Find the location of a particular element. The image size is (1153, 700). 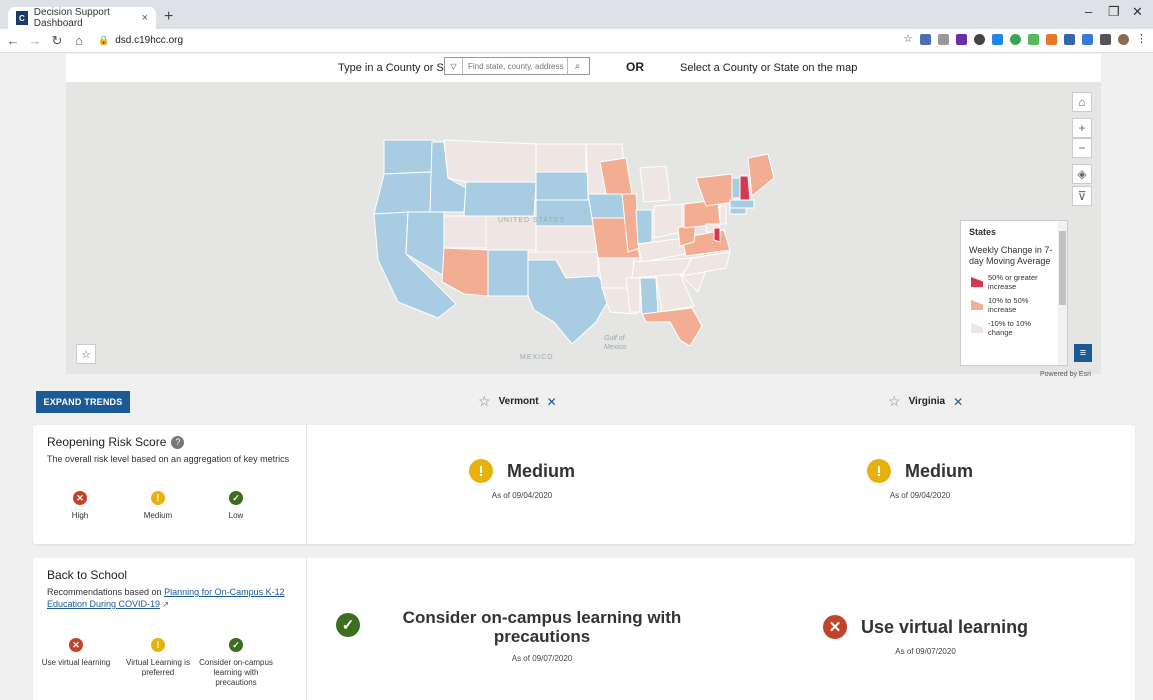

state-kansas is located at coordinates (566, 239).